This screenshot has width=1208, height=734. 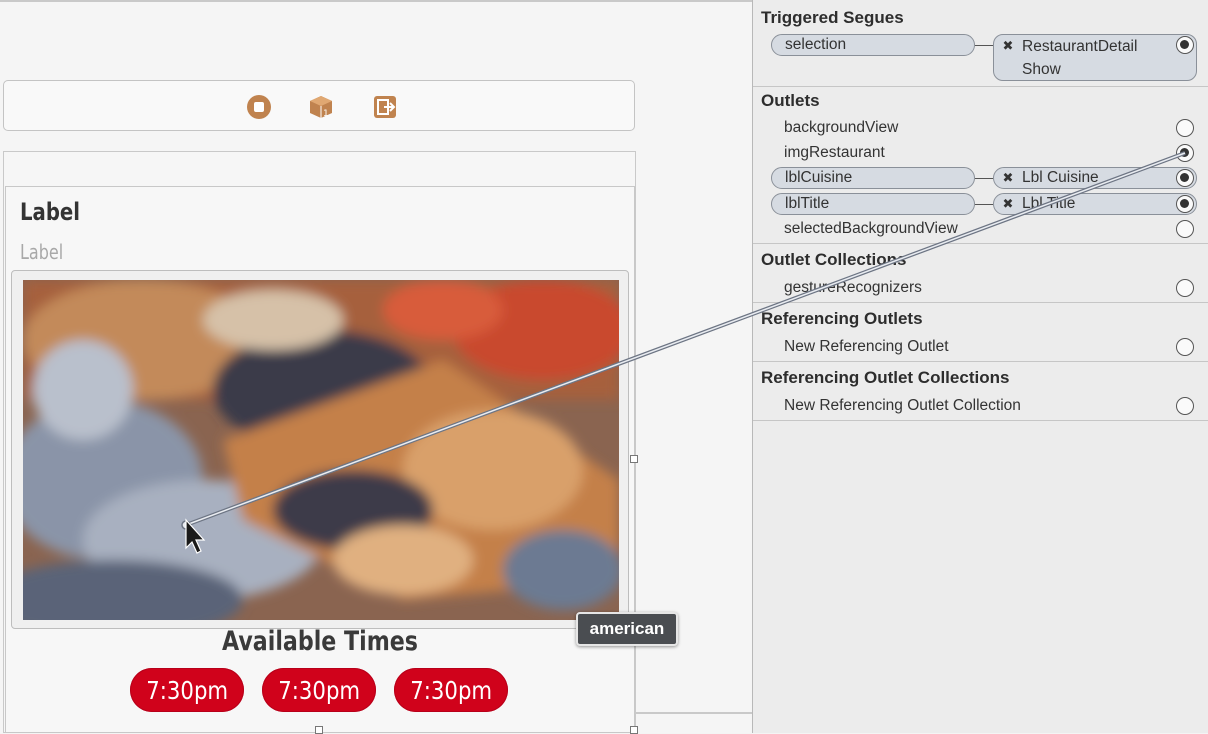 I want to click on title-label: Label, so click(x=50, y=212).